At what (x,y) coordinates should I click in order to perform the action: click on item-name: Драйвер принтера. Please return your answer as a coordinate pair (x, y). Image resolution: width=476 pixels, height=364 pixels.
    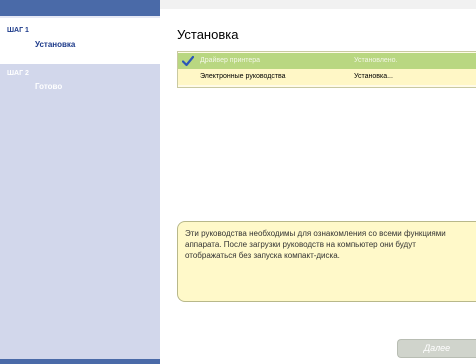
    Looking at the image, I should click on (230, 60).